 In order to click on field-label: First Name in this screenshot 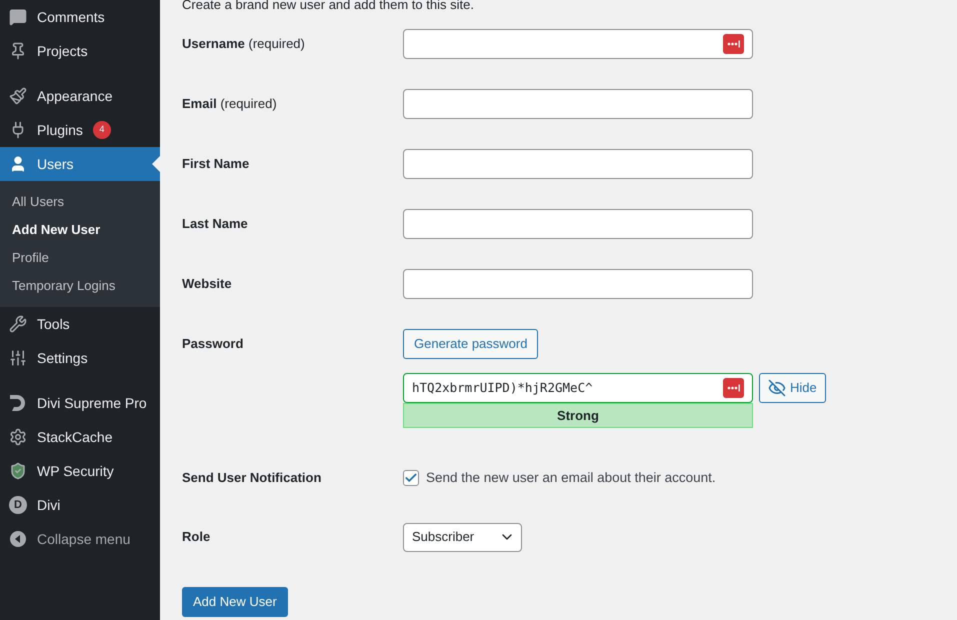, I will do `click(216, 164)`.